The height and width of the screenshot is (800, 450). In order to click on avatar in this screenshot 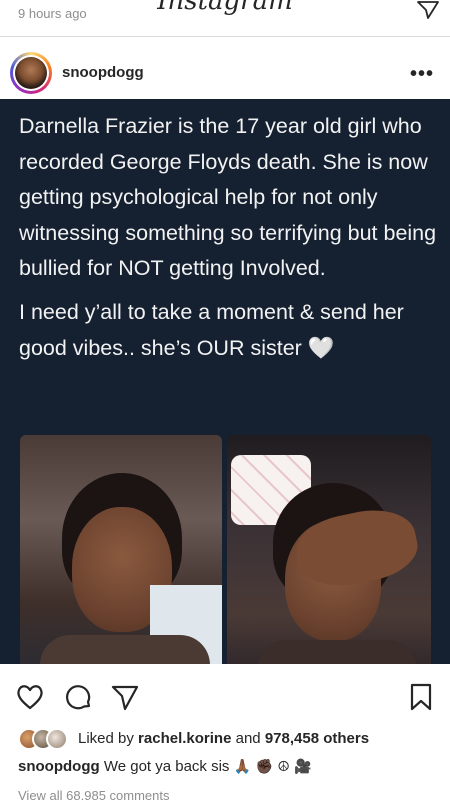, I will do `click(31, 73)`.